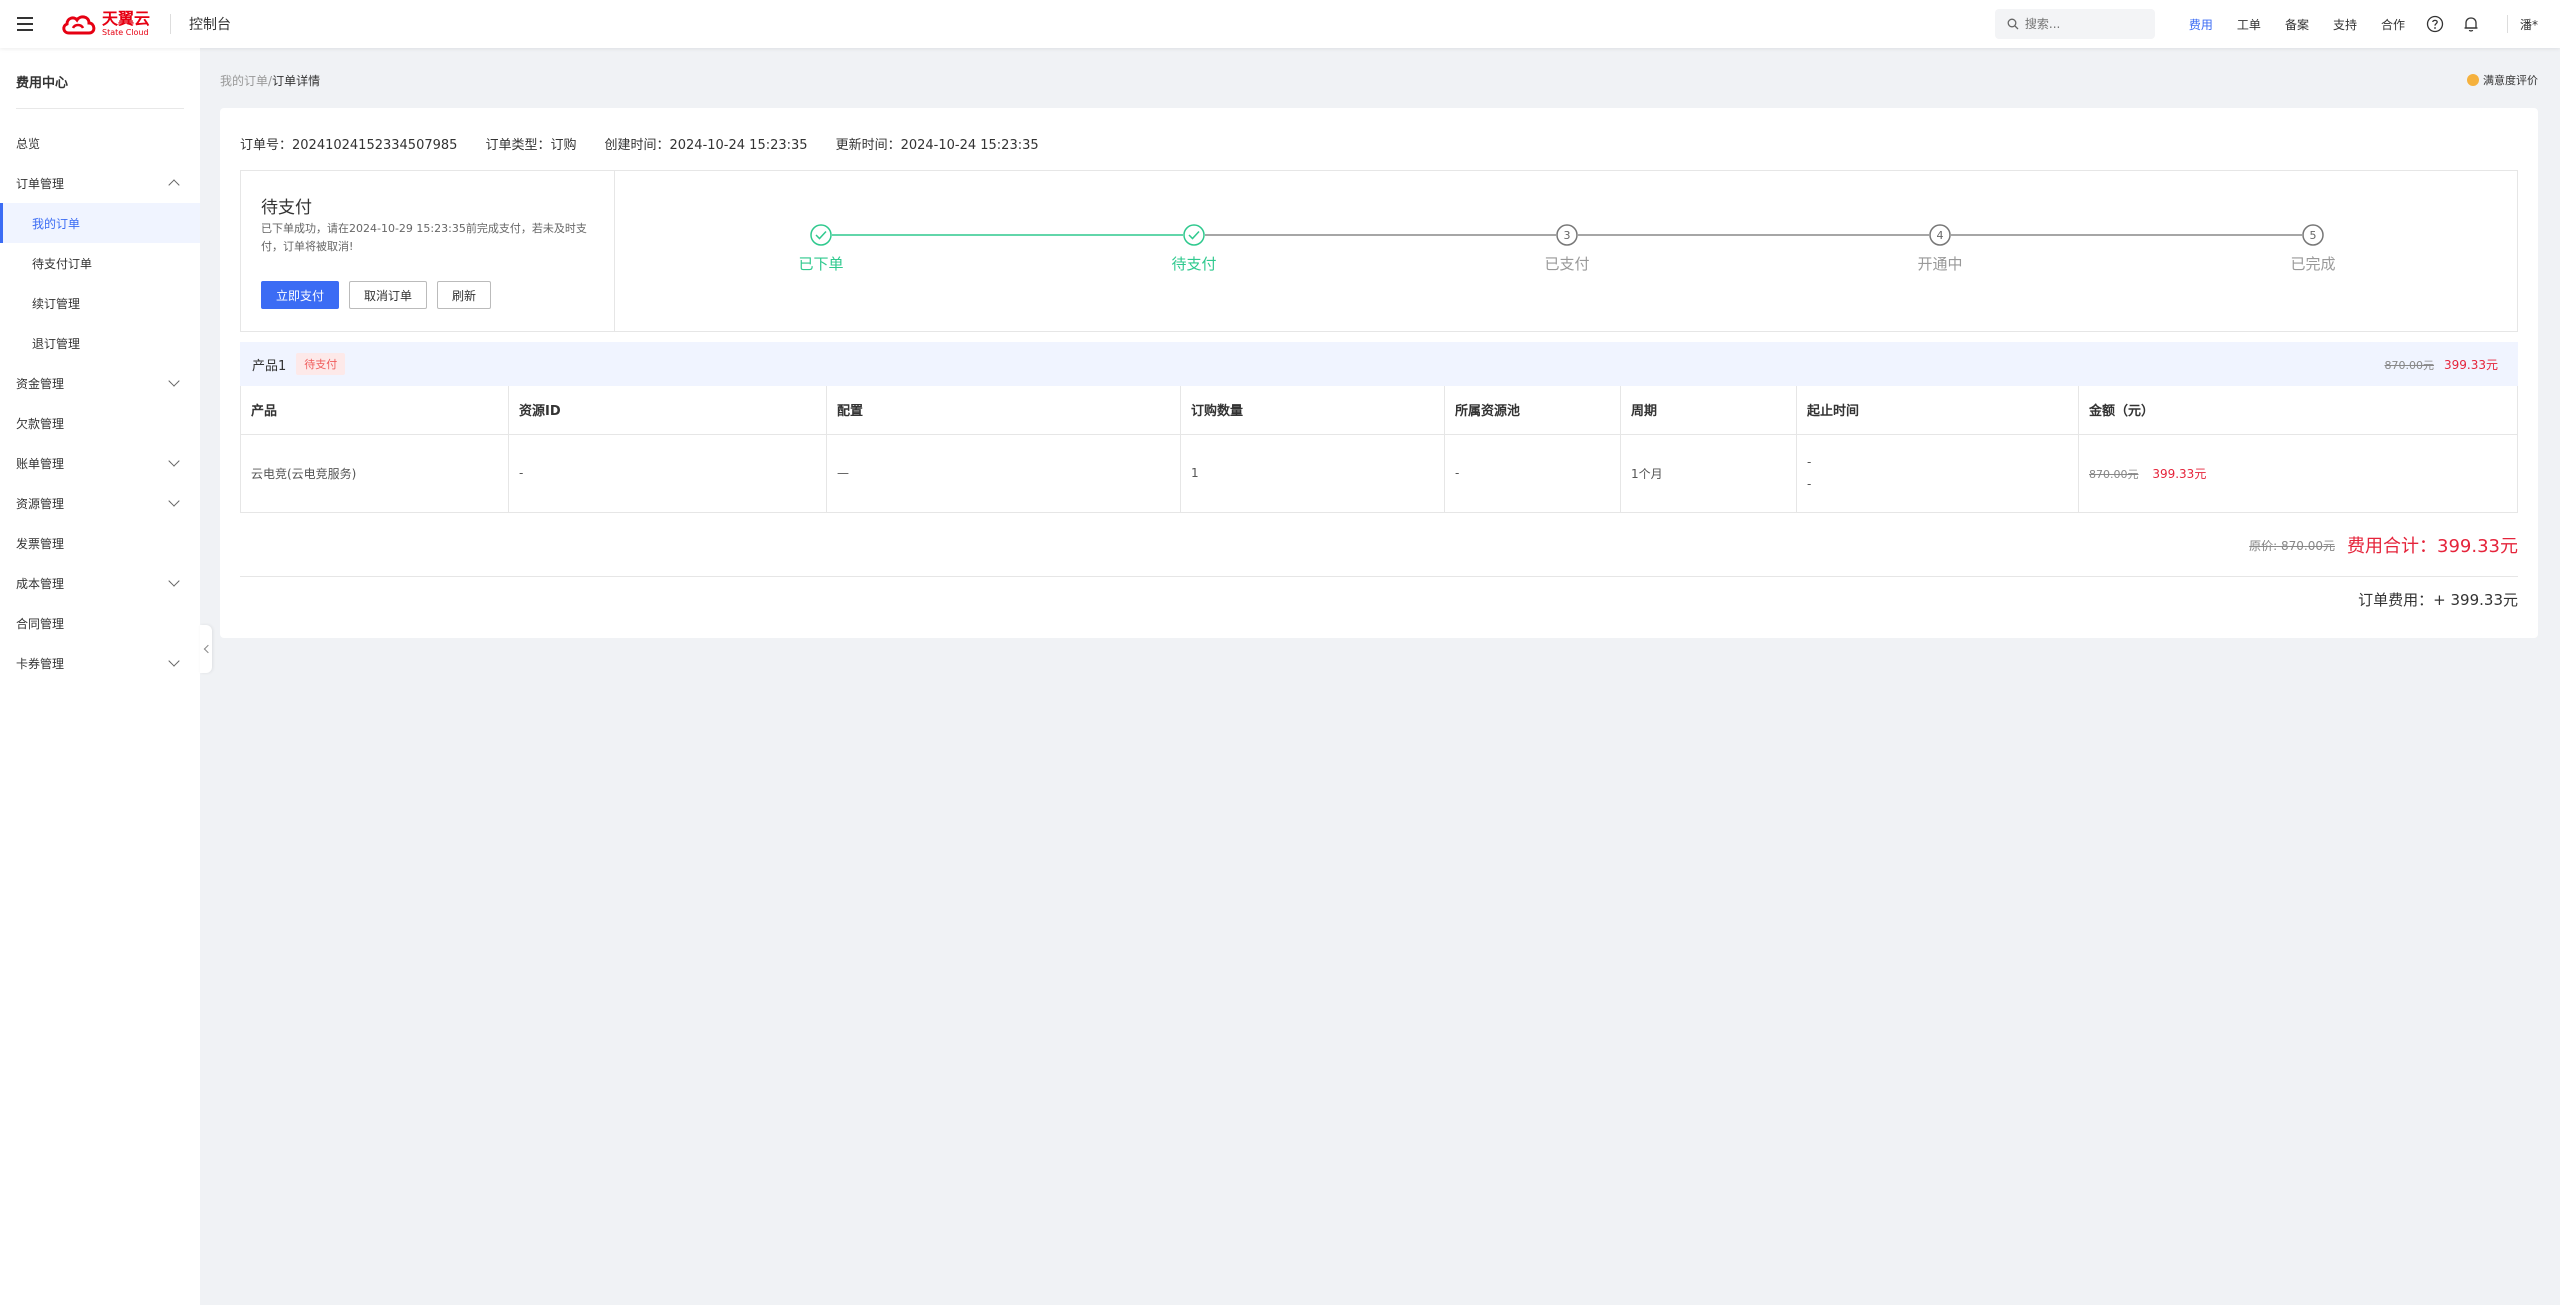  What do you see at coordinates (1566, 264) in the screenshot?
I see `step-label: 已支付` at bounding box center [1566, 264].